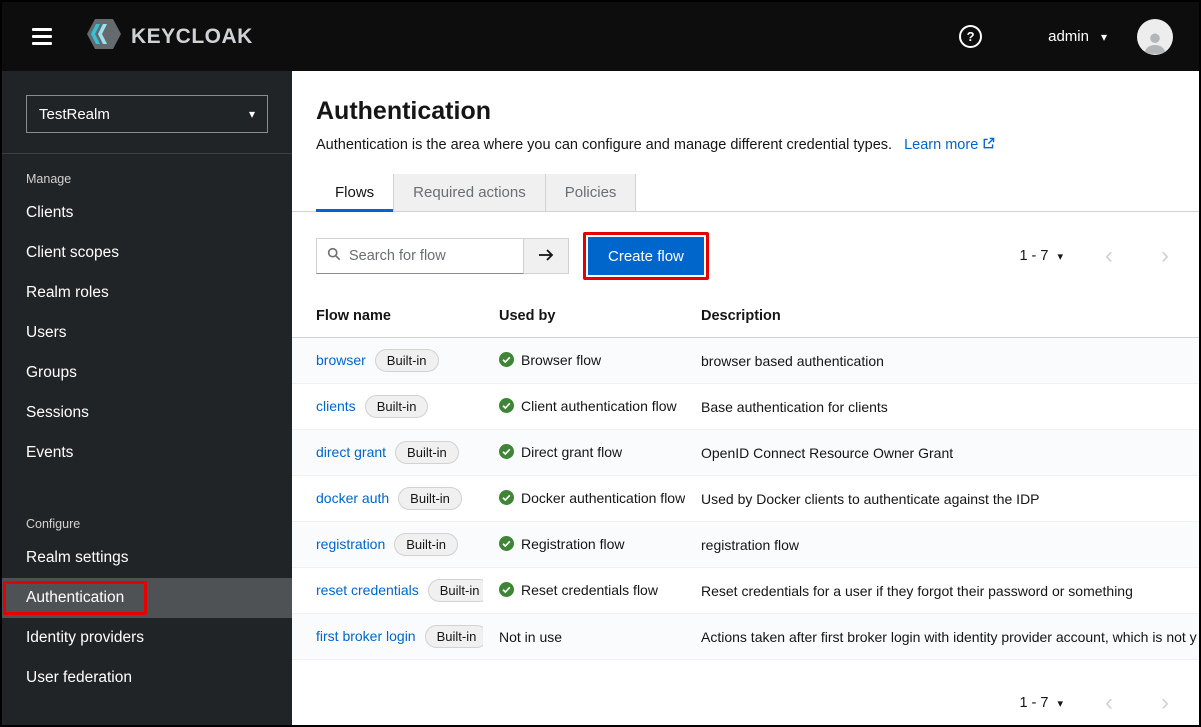 Image resolution: width=1201 pixels, height=727 pixels. What do you see at coordinates (531, 636) in the screenshot?
I see `used-by-text: Not in use` at bounding box center [531, 636].